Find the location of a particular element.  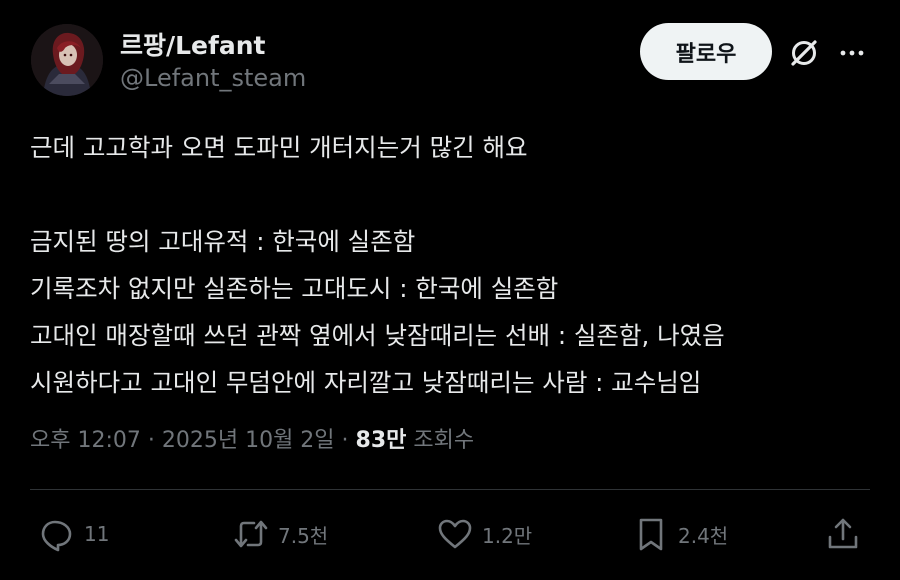

author-handle: @Lefant_steam is located at coordinates (213, 78).